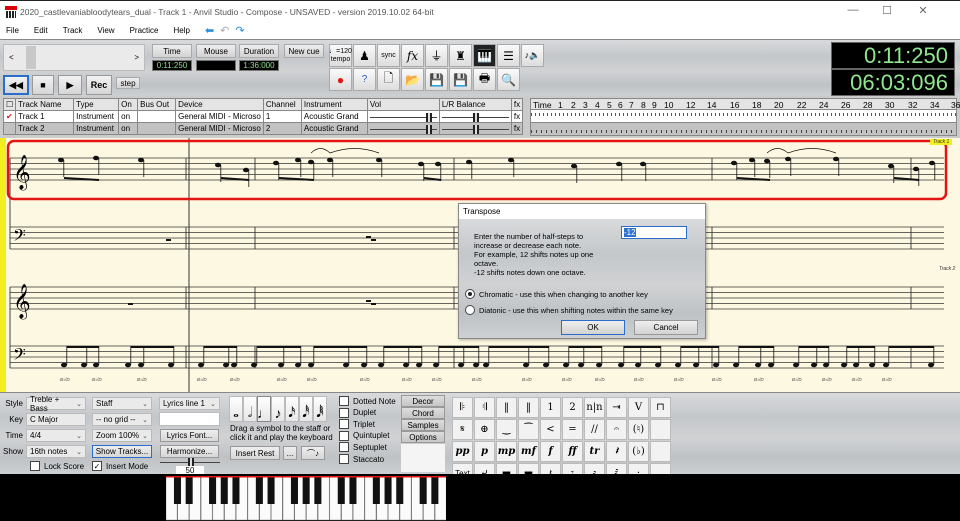 The width and height of the screenshot is (960, 521). What do you see at coordinates (609, 105) in the screenshot?
I see `measure-number: 5` at bounding box center [609, 105].